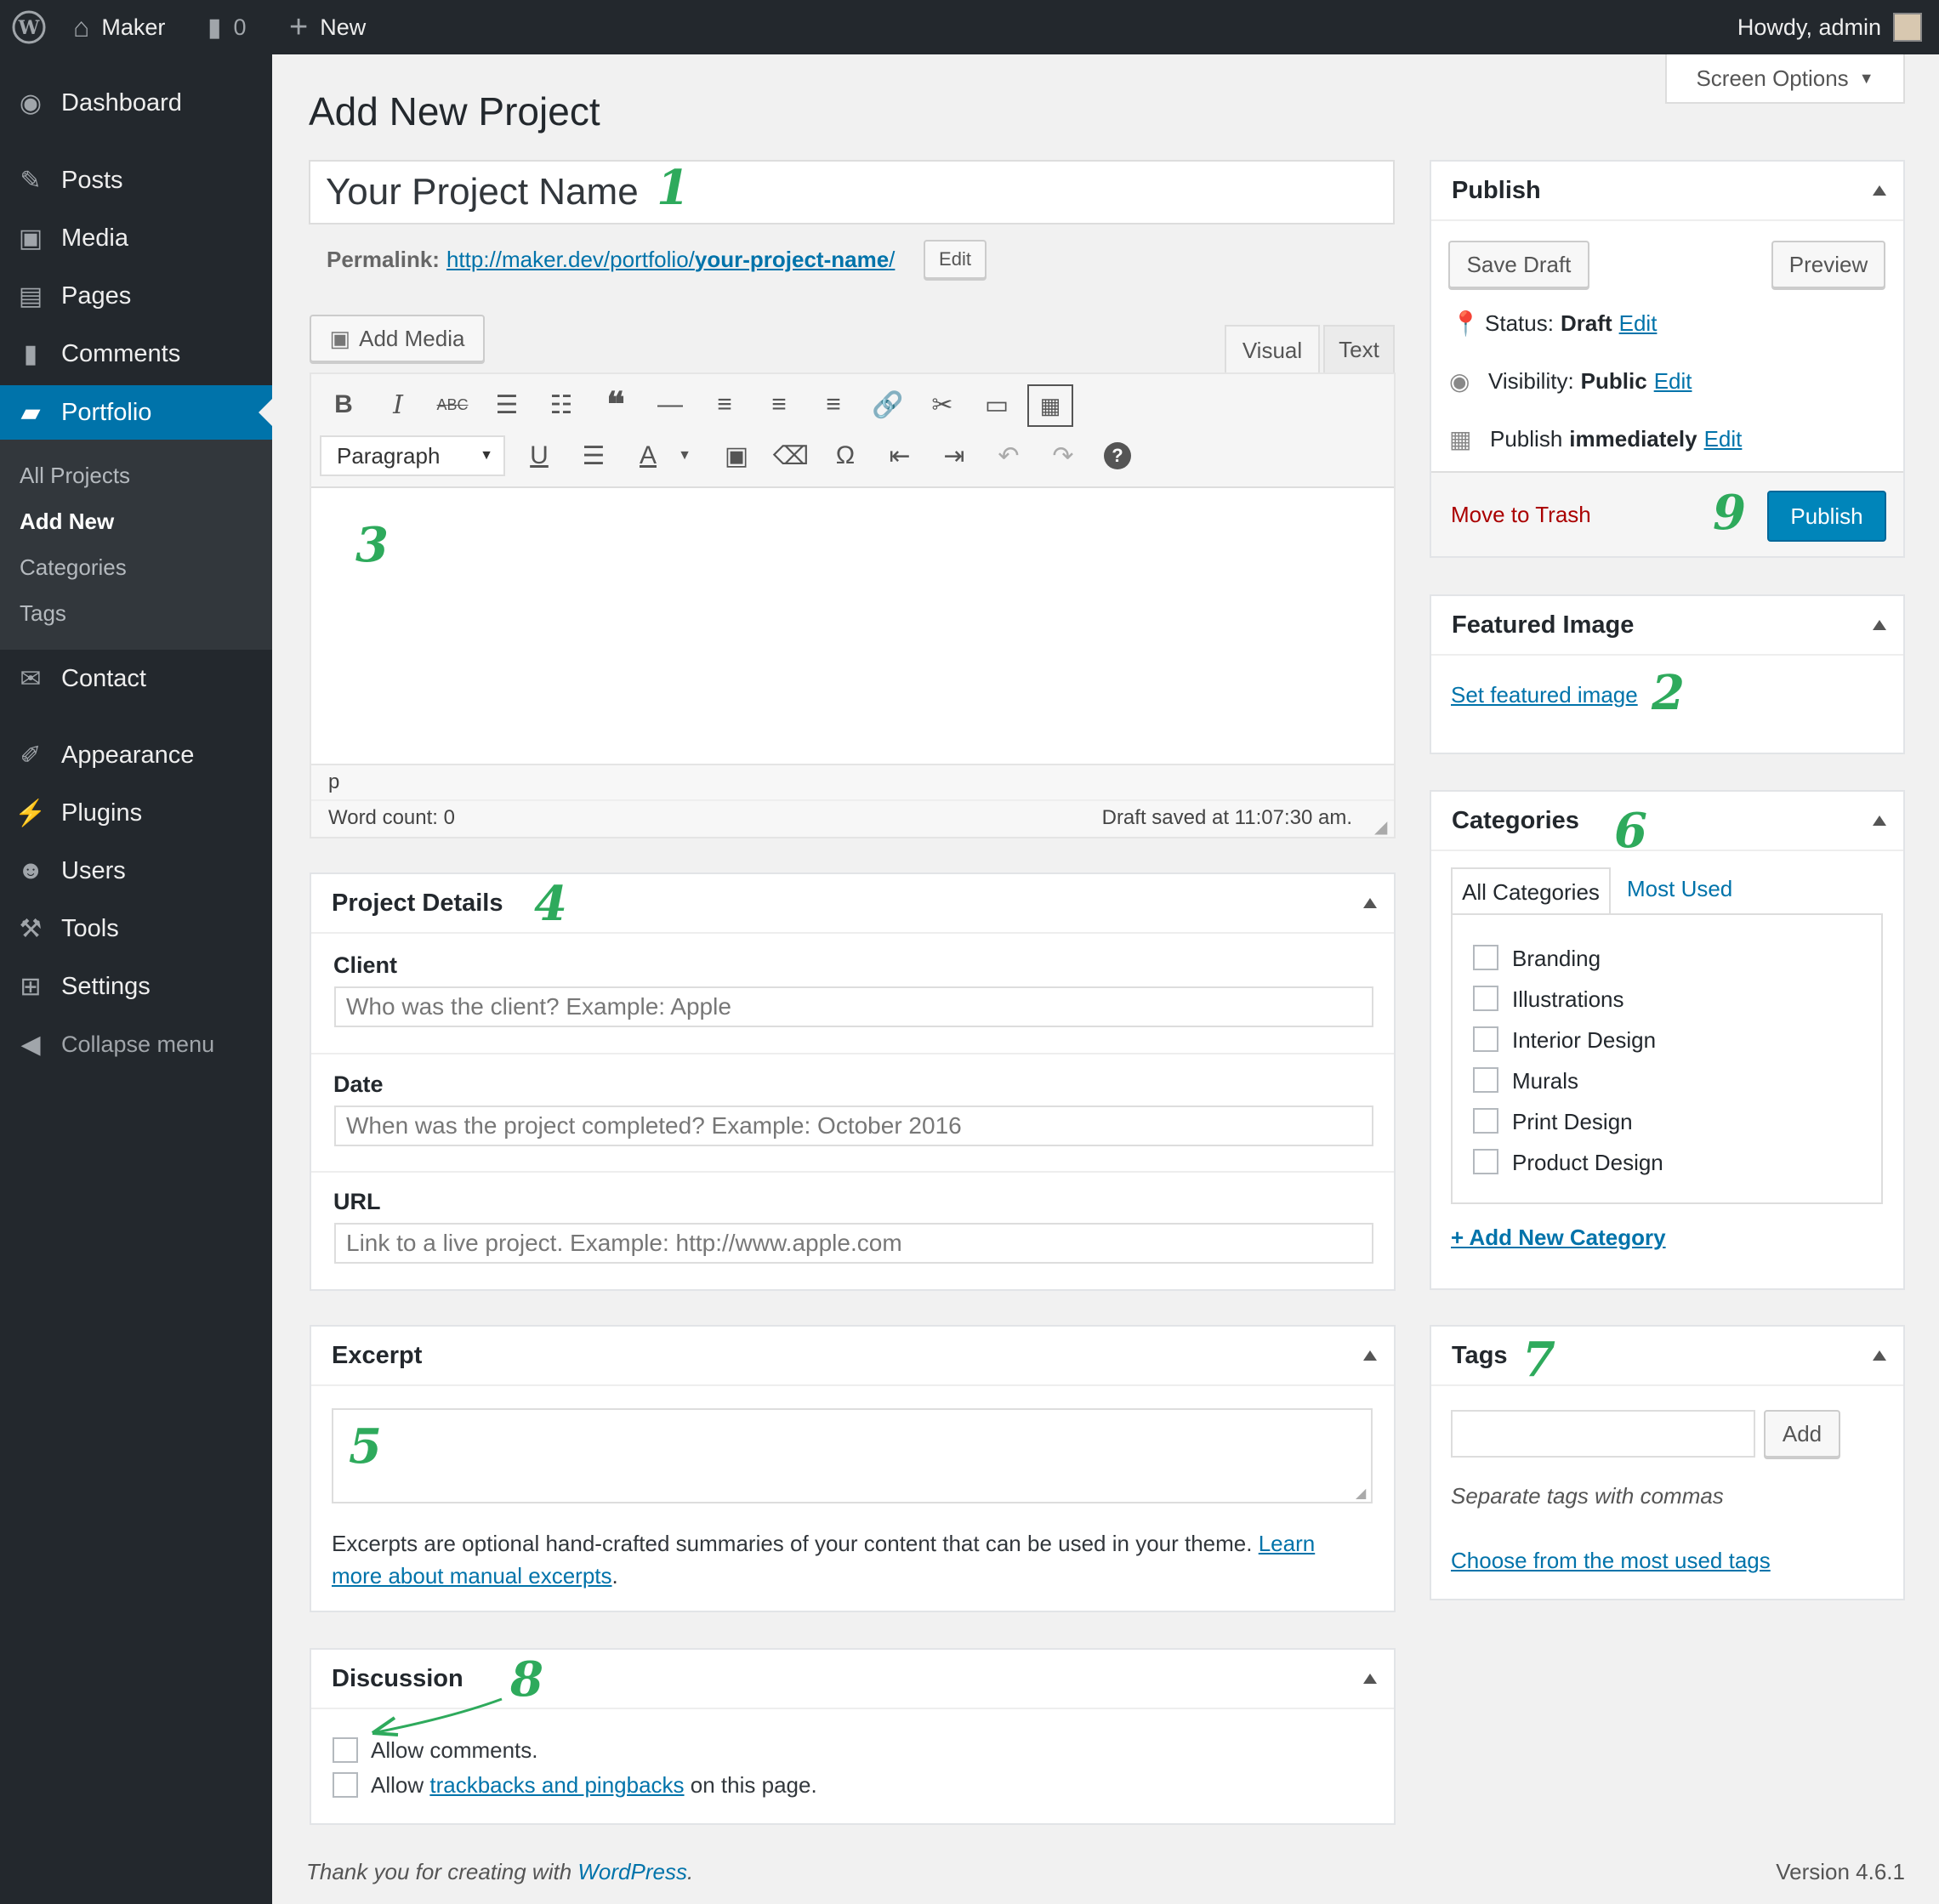 This screenshot has width=1939, height=1904. I want to click on wordpress-link: WordPress, so click(632, 1871).